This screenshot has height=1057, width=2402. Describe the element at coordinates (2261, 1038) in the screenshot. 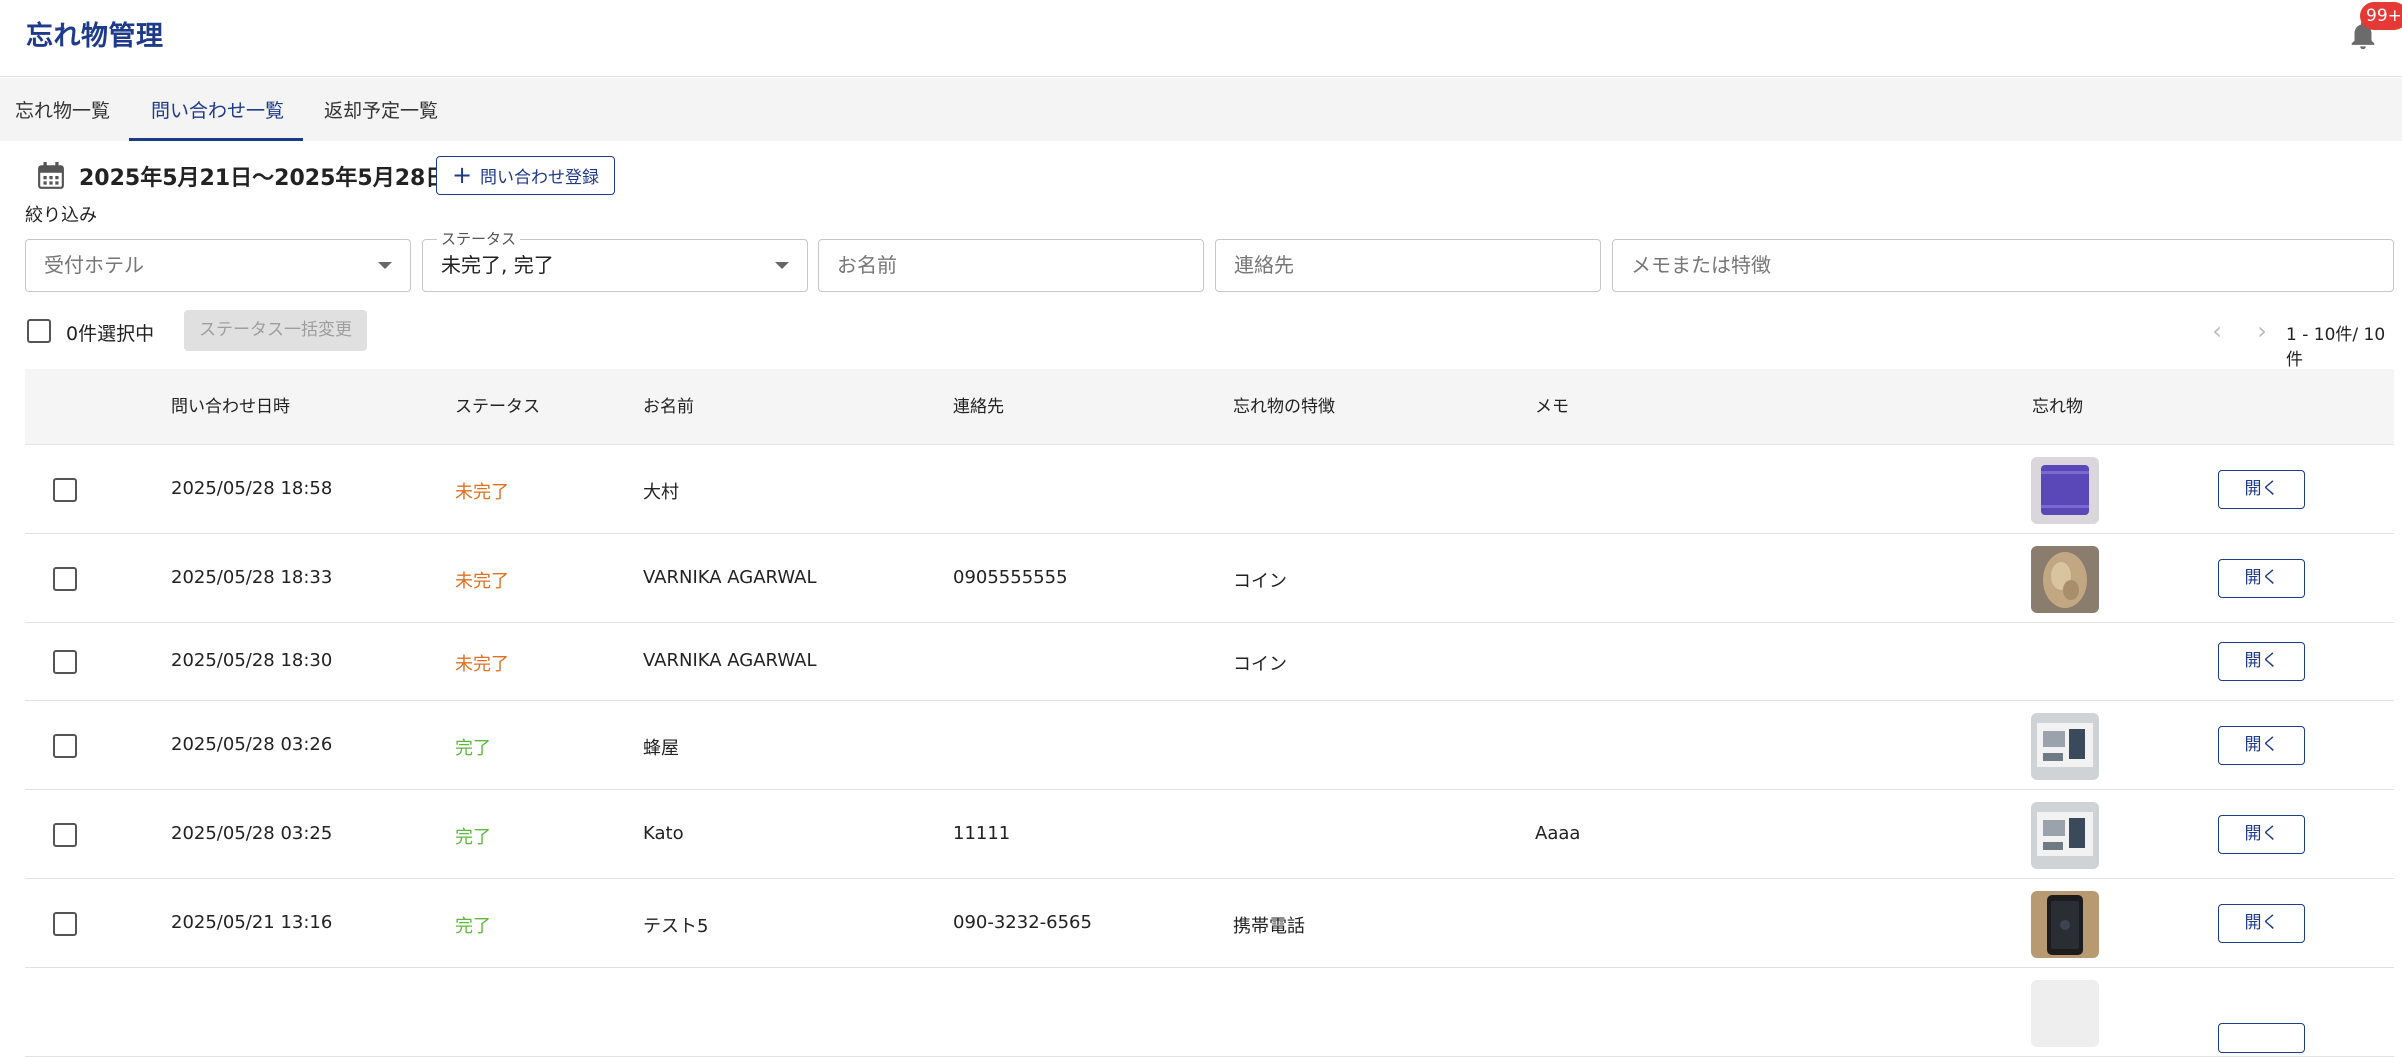

I see `open-button` at that location.